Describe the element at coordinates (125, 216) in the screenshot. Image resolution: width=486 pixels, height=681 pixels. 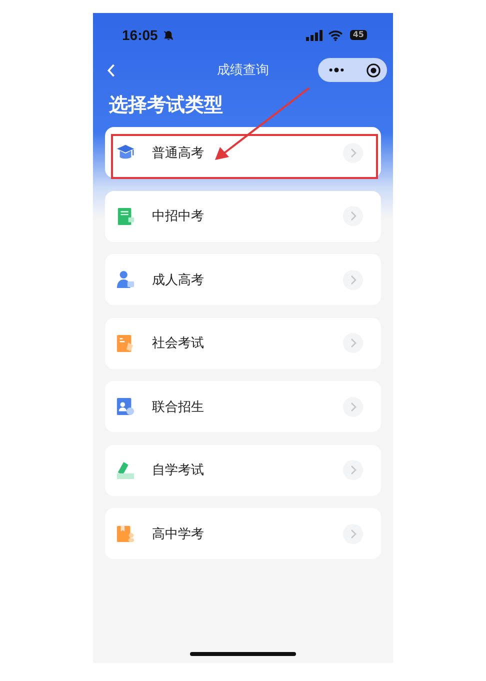
I see `book-icon` at that location.